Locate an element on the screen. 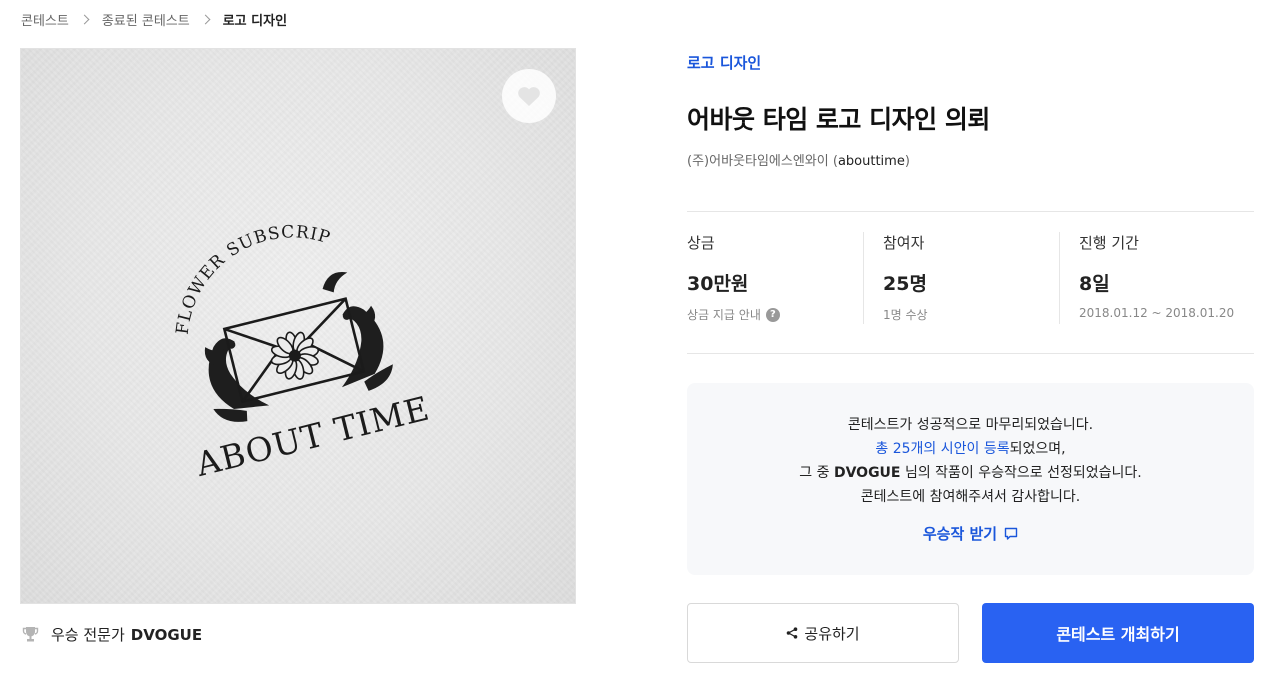 The width and height of the screenshot is (1280, 685). stat-label: 참여자 is located at coordinates (904, 243).